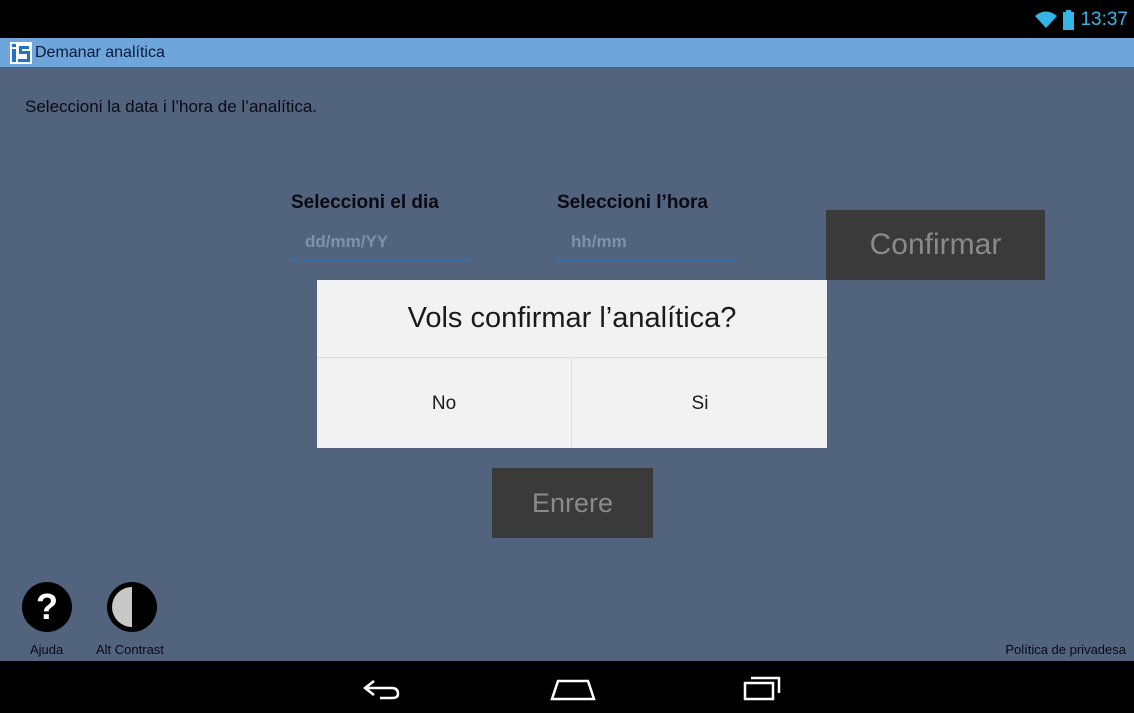 The image size is (1134, 713). I want to click on privacy-link: Política de privadesa, so click(1065, 649).